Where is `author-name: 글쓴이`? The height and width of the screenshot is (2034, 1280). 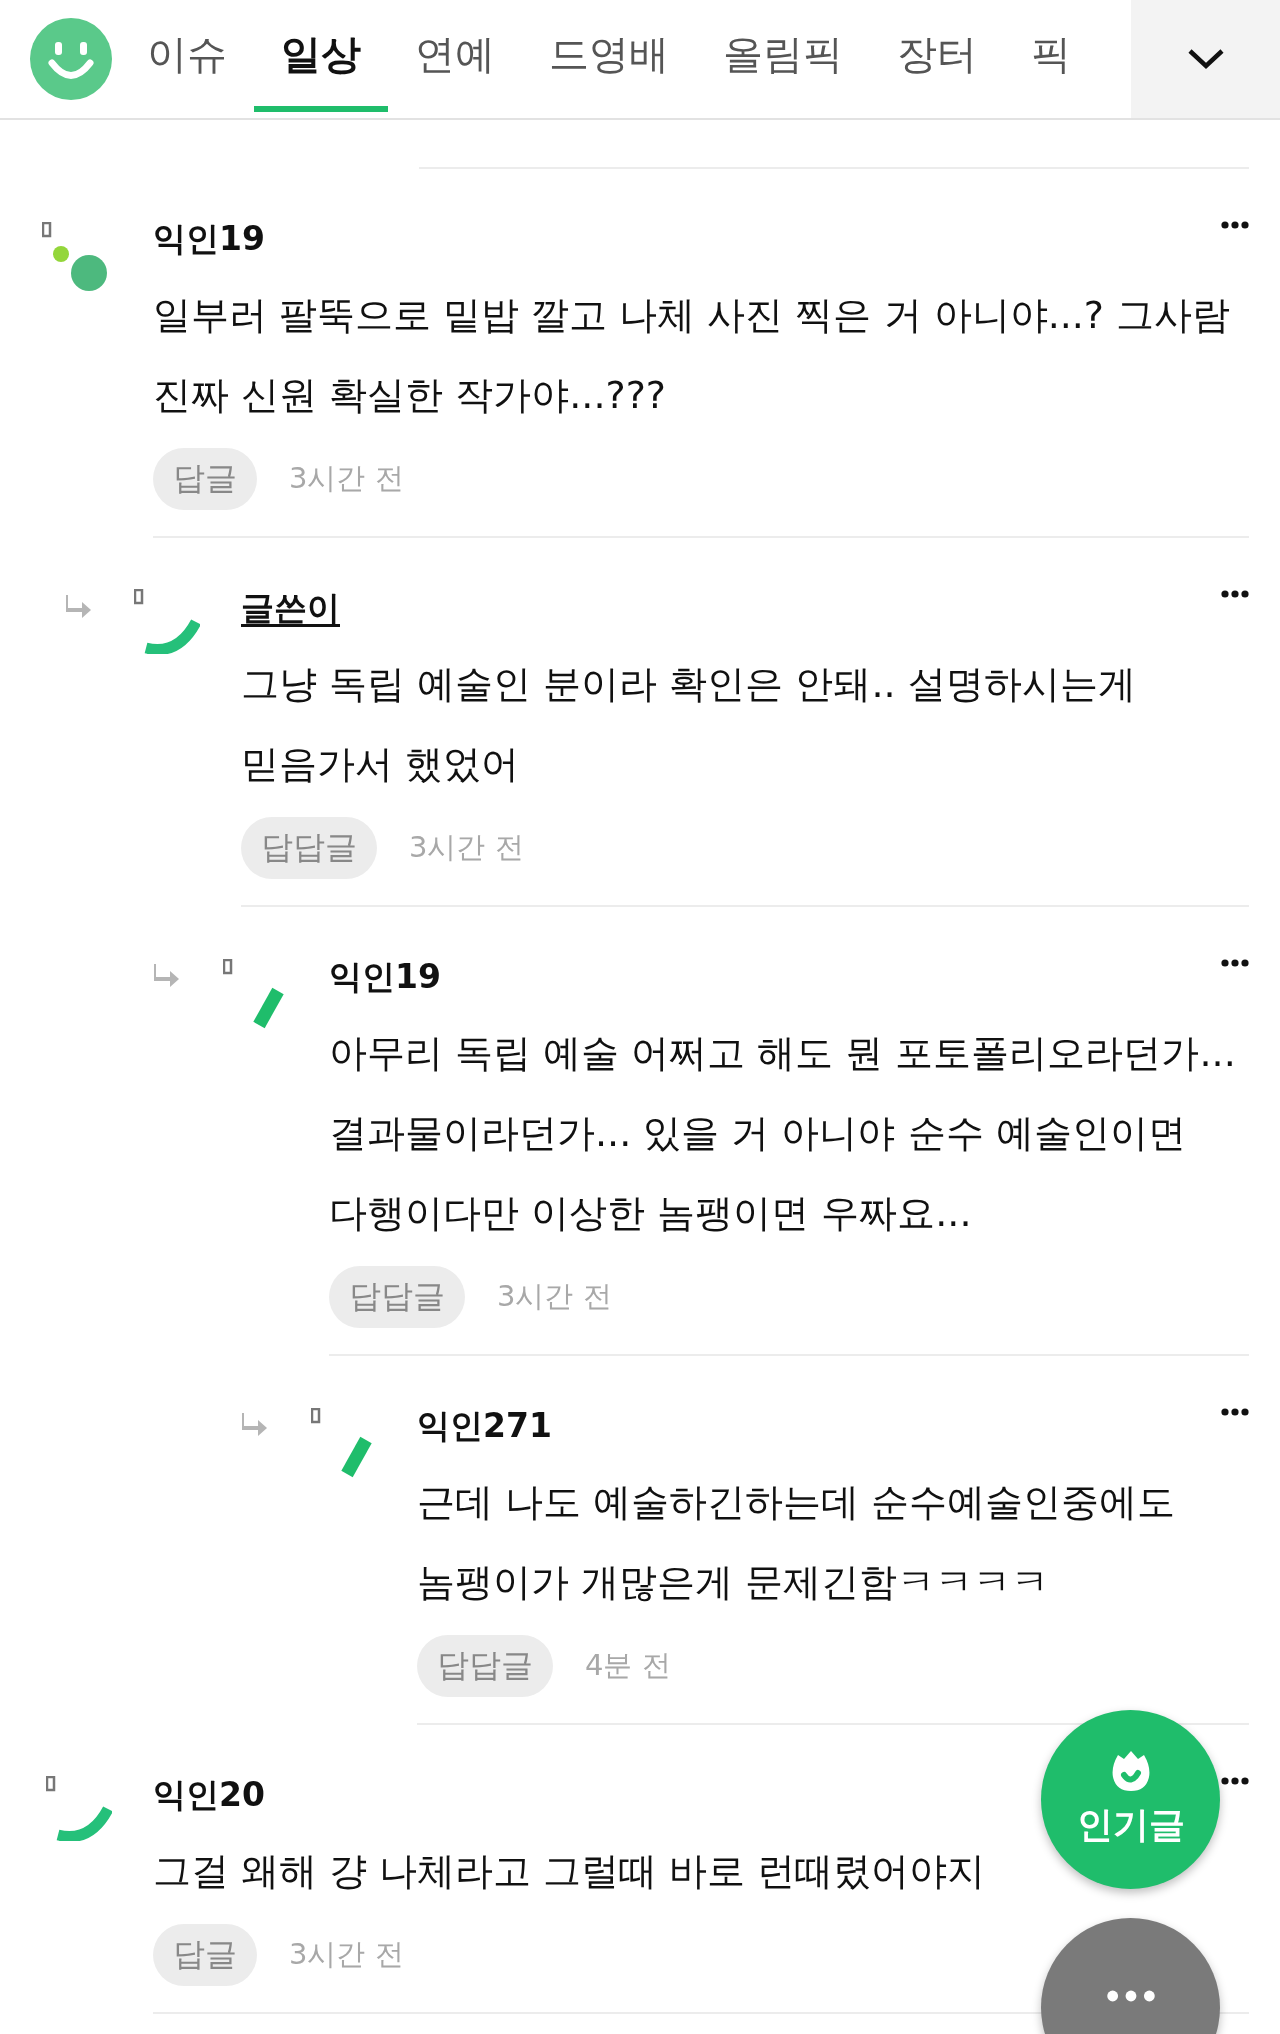 author-name: 글쓴이 is located at coordinates (290, 608).